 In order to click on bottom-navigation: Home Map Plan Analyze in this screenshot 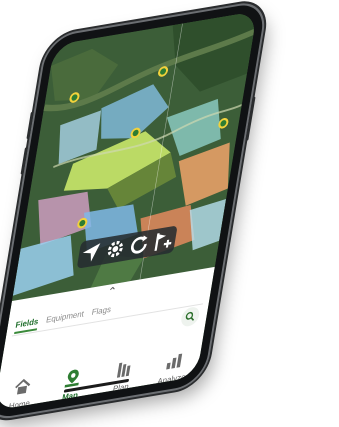, I will do `click(102, 370)`.